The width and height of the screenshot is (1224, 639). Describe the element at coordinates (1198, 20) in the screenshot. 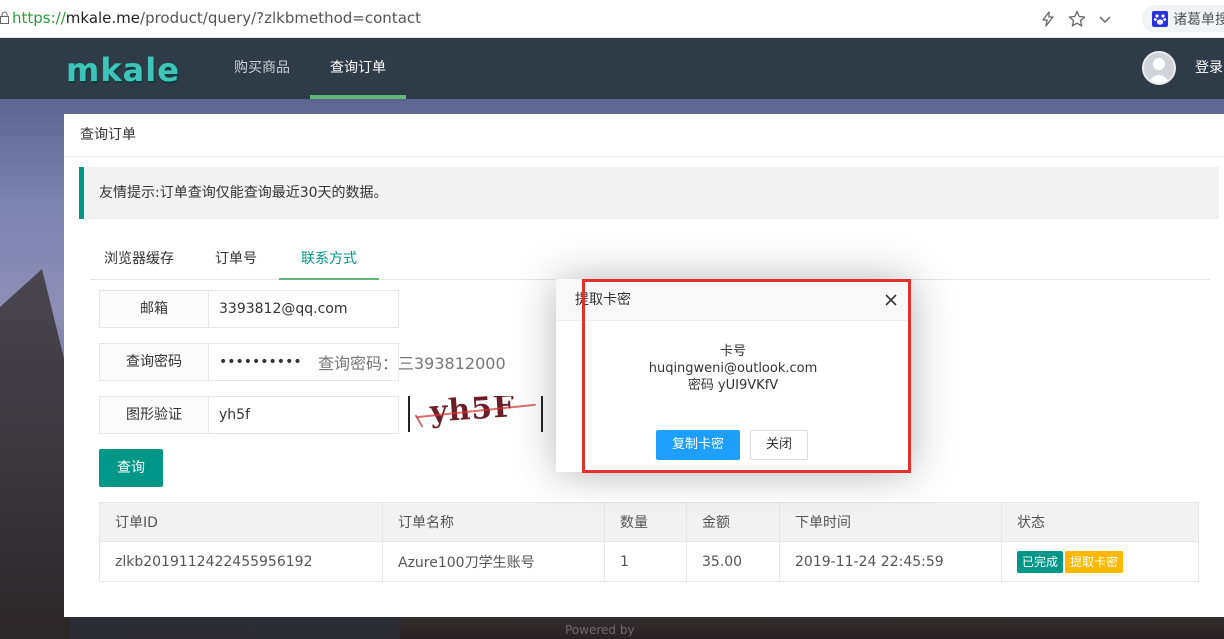

I see `search-box-label: 诸葛单搜` at that location.